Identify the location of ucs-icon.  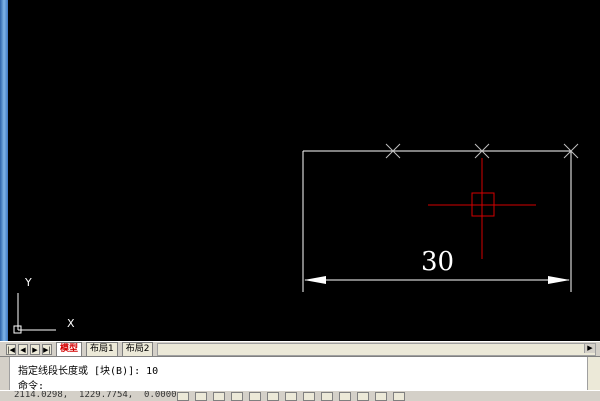
(34, 313).